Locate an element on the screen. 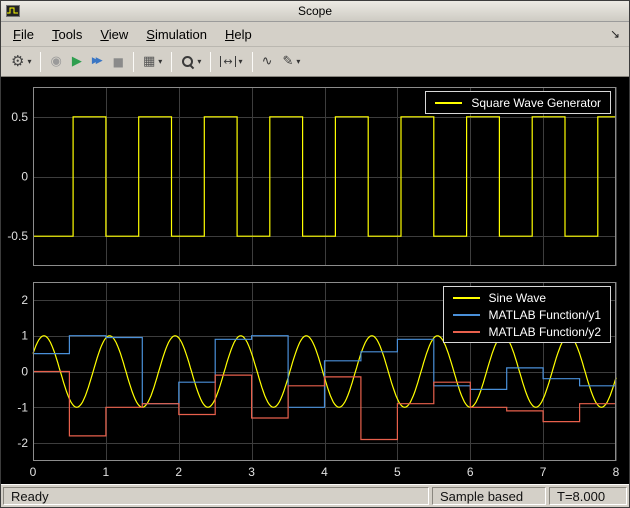  menu-tools: Tools is located at coordinates (67, 34).